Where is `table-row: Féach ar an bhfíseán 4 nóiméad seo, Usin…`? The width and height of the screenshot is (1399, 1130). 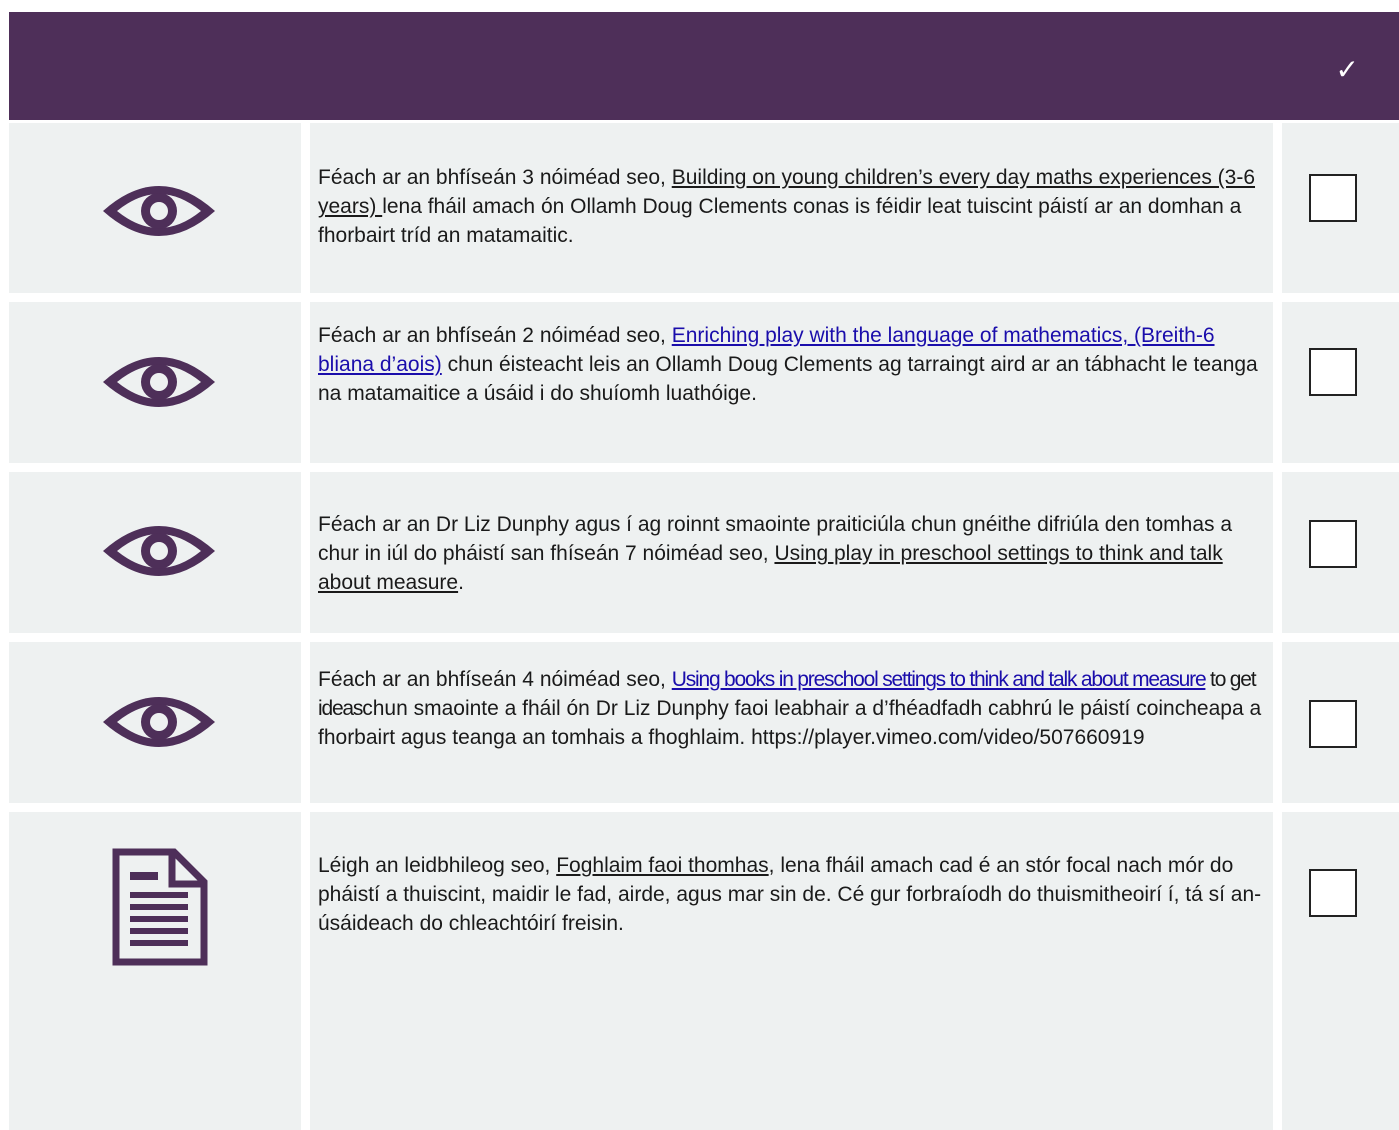 table-row: Féach ar an bhfíseán 4 nóiméad seo, Usin… is located at coordinates (699, 722).